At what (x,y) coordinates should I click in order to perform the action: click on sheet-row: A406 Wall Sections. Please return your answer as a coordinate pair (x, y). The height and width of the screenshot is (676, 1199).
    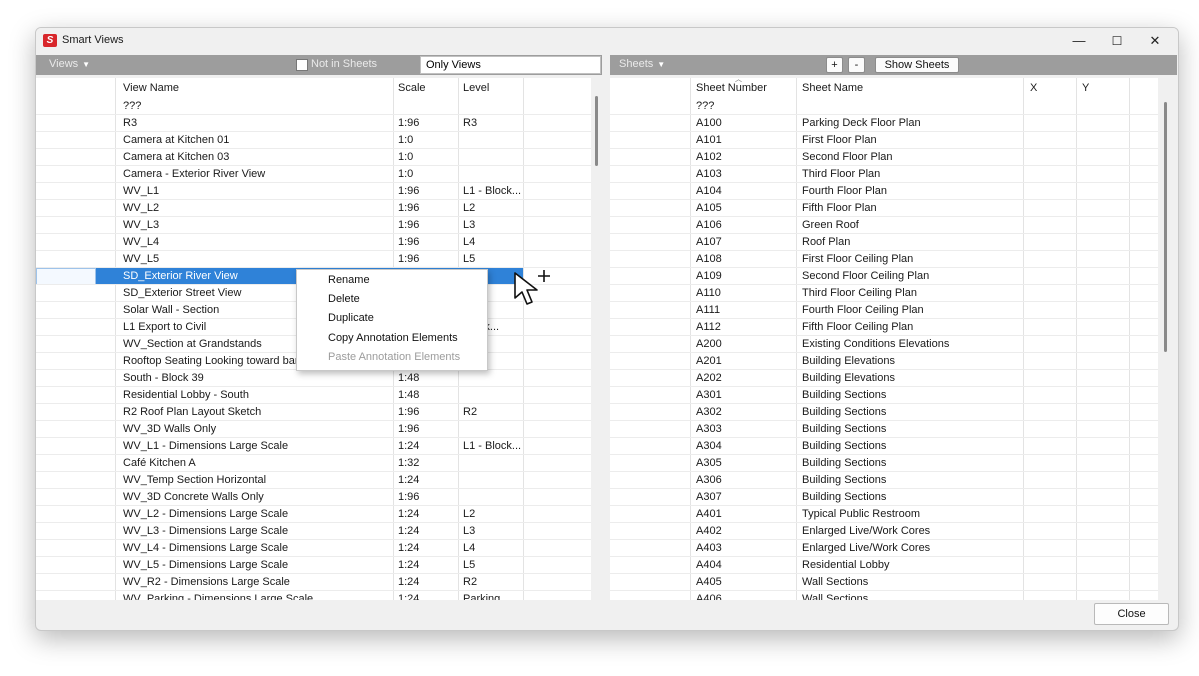
    Looking at the image, I should click on (884, 595).